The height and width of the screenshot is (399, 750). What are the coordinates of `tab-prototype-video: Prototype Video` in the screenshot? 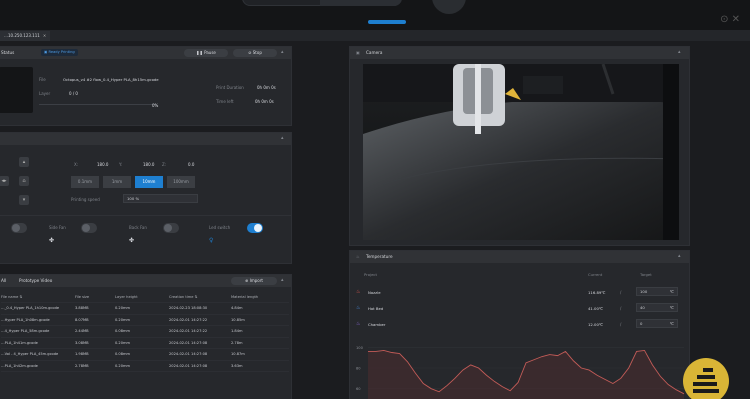 It's located at (35, 280).